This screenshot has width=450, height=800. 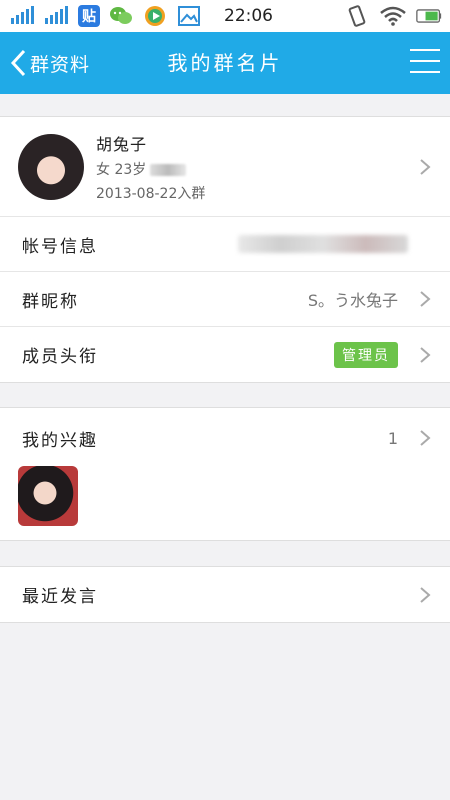 What do you see at coordinates (18, 63) in the screenshot?
I see `chevron-left-icon` at bounding box center [18, 63].